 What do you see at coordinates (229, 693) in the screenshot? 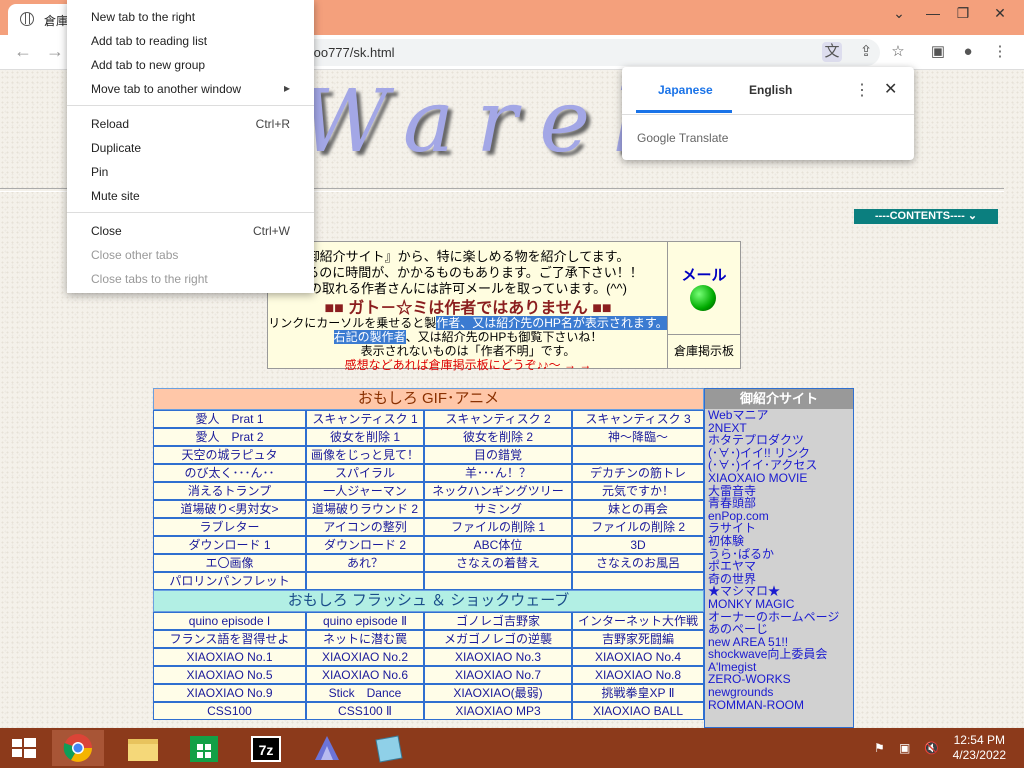
I see `table-cell-link: XIAOXIAO No.9` at bounding box center [229, 693].